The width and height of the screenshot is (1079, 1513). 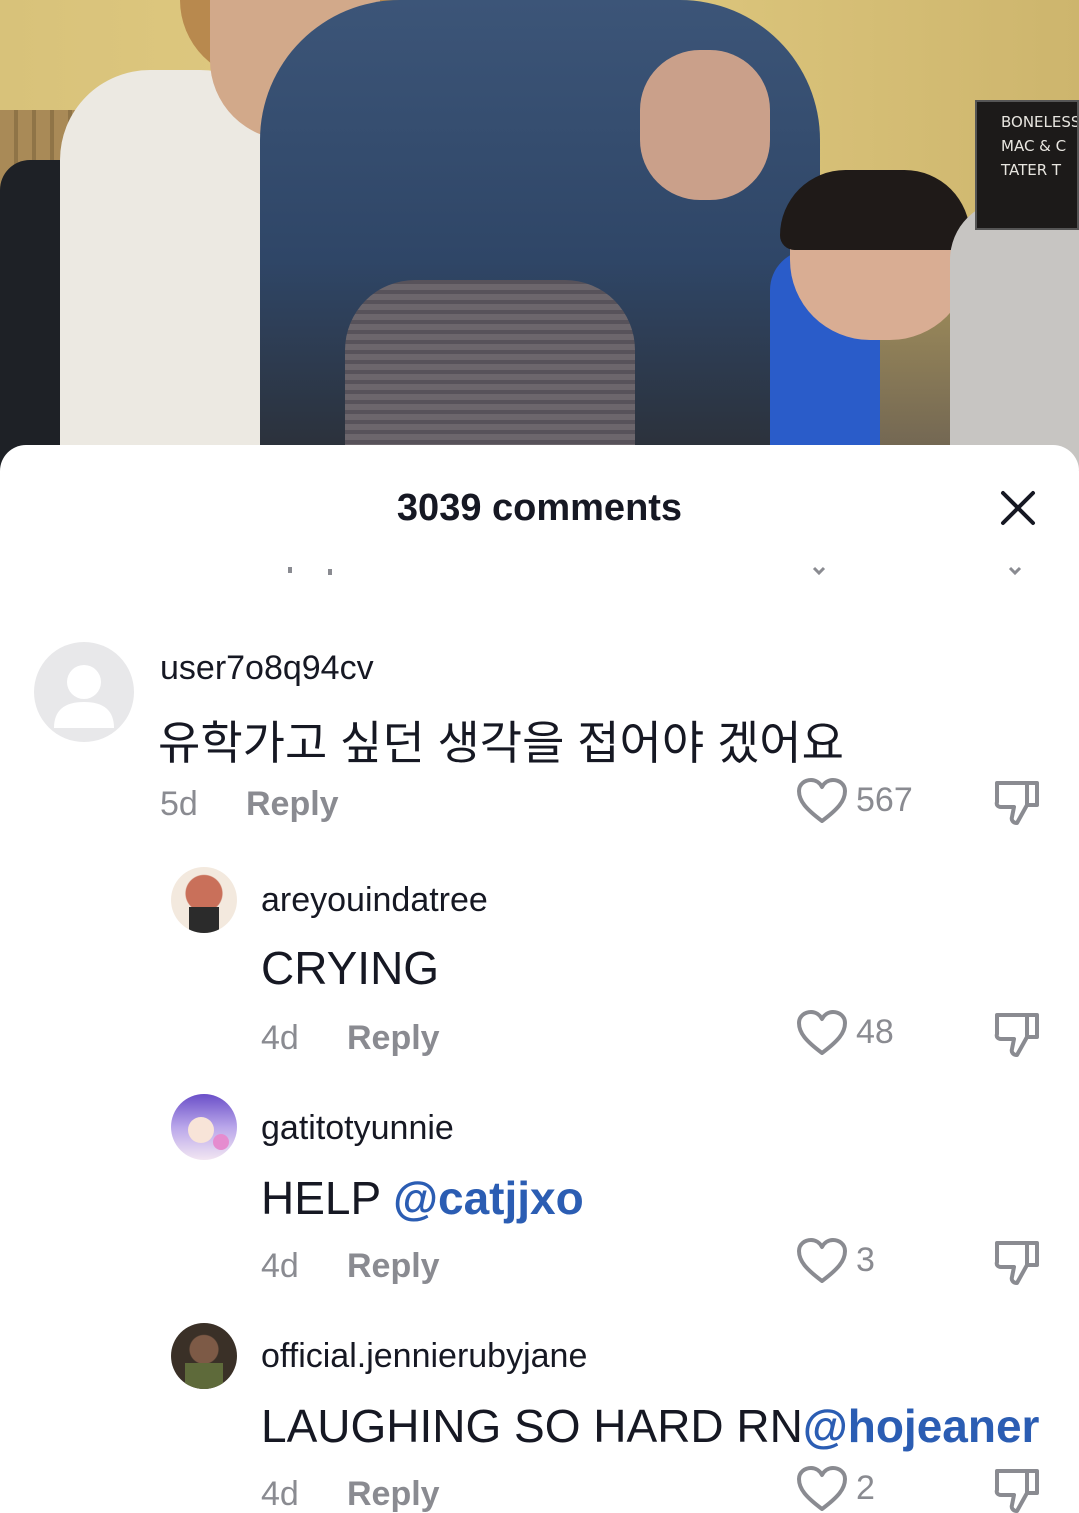 What do you see at coordinates (655, 571) in the screenshot?
I see `scrolled-off-remnant` at bounding box center [655, 571].